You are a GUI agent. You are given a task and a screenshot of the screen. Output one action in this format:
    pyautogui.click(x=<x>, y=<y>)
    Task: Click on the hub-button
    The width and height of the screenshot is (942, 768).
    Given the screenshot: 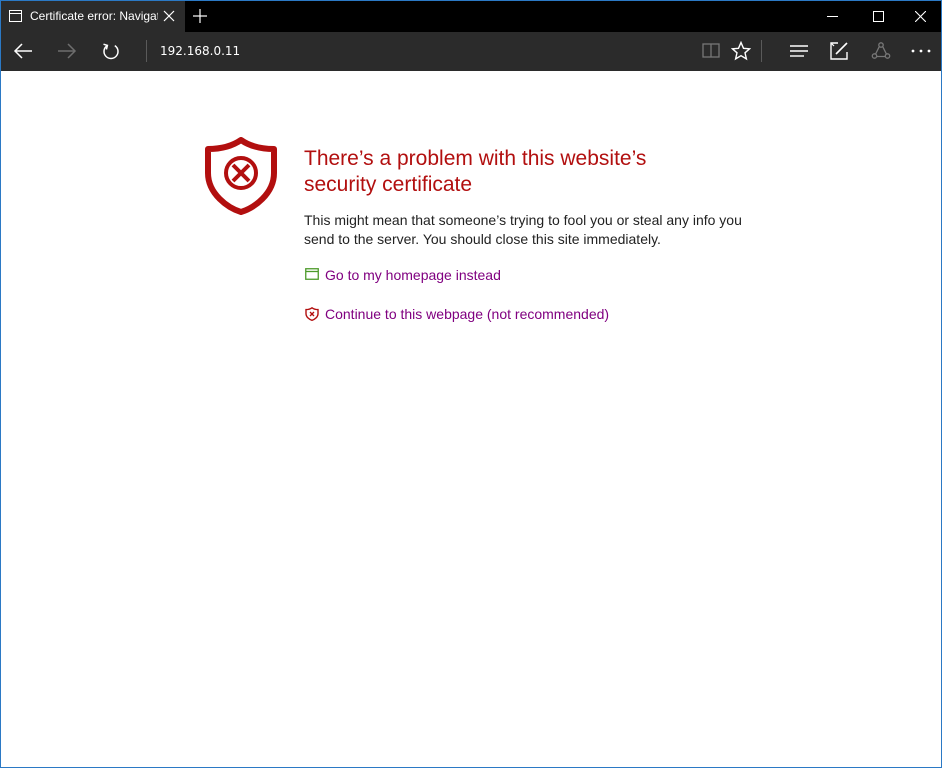 What is the action you would take?
    pyautogui.click(x=799, y=51)
    